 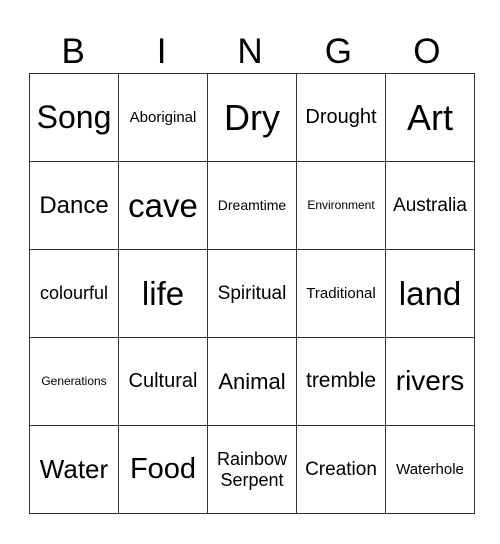 I want to click on header-letter: G, so click(x=338, y=51).